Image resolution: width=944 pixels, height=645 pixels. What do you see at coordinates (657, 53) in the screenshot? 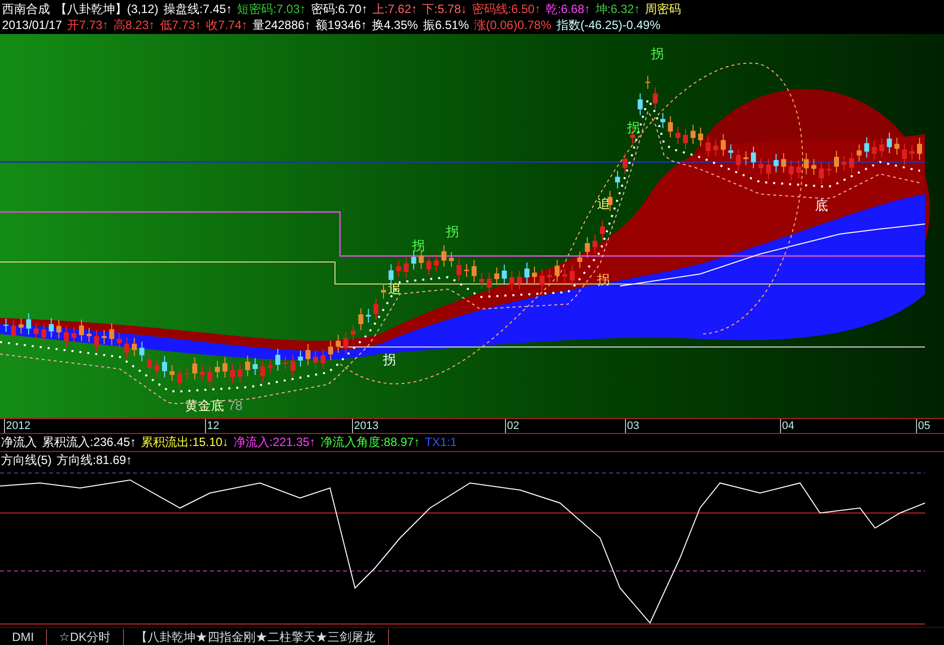
I see `signal-label: 拐` at bounding box center [657, 53].